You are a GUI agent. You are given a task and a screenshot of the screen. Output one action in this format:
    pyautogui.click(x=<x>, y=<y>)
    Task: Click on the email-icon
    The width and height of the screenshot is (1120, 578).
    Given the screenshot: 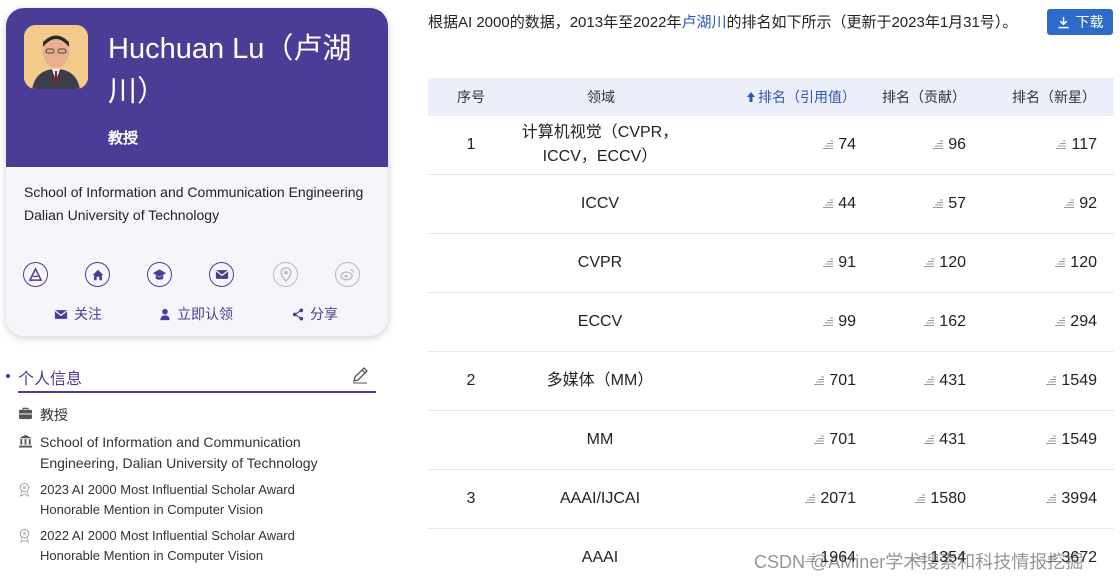 What is the action you would take?
    pyautogui.click(x=221, y=274)
    